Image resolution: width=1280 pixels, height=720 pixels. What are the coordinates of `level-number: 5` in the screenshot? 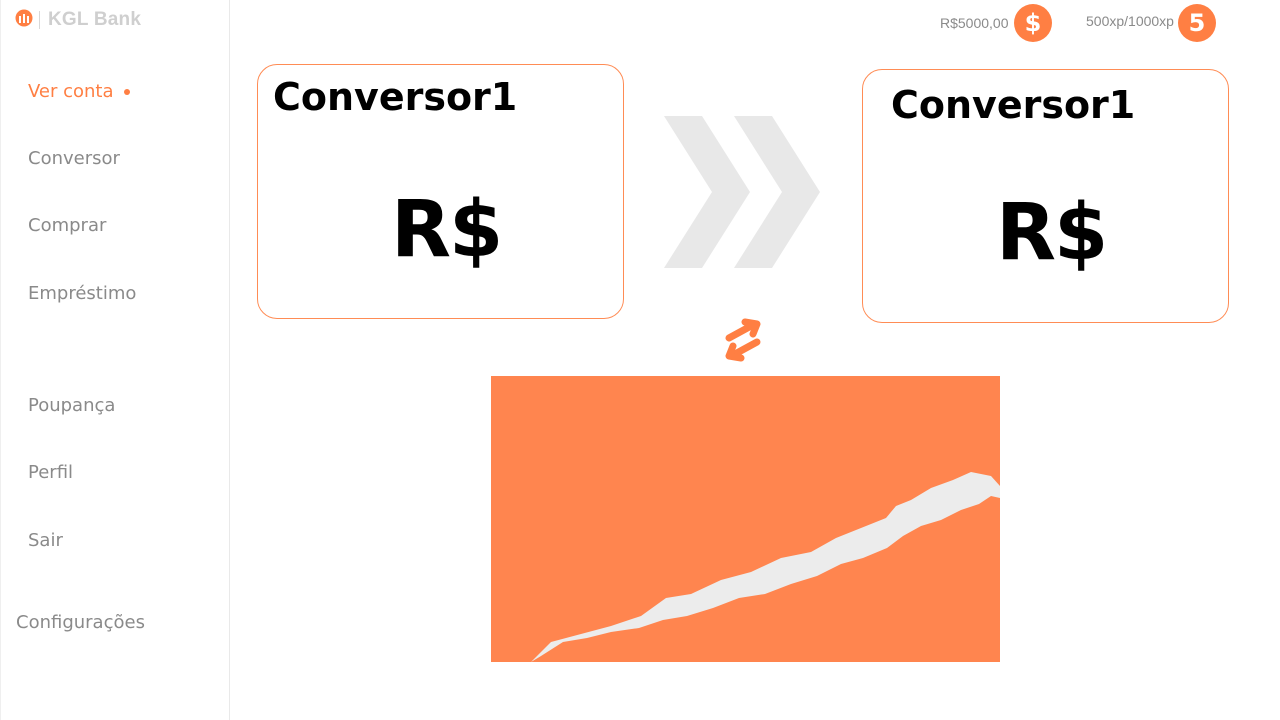 It's located at (1197, 23).